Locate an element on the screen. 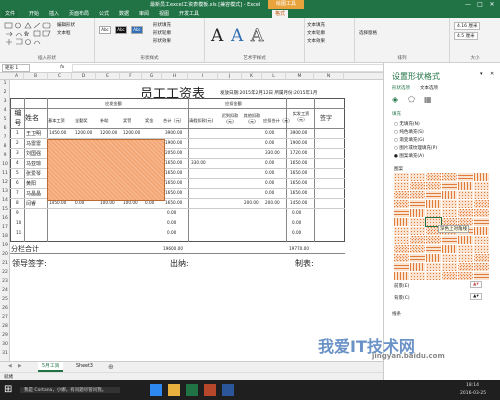 The image size is (500, 400). minimize-button: — is located at coordinates (468, 4).